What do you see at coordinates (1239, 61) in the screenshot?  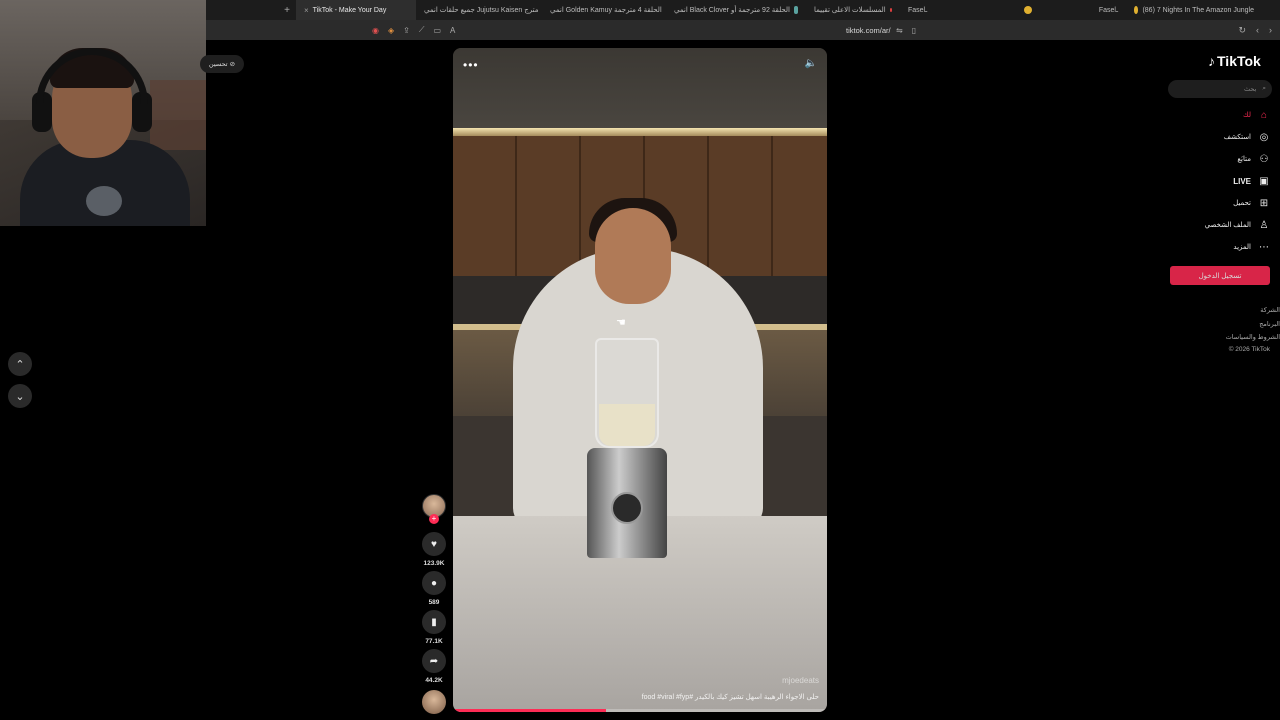 I see `logo-text: TikTok` at bounding box center [1239, 61].